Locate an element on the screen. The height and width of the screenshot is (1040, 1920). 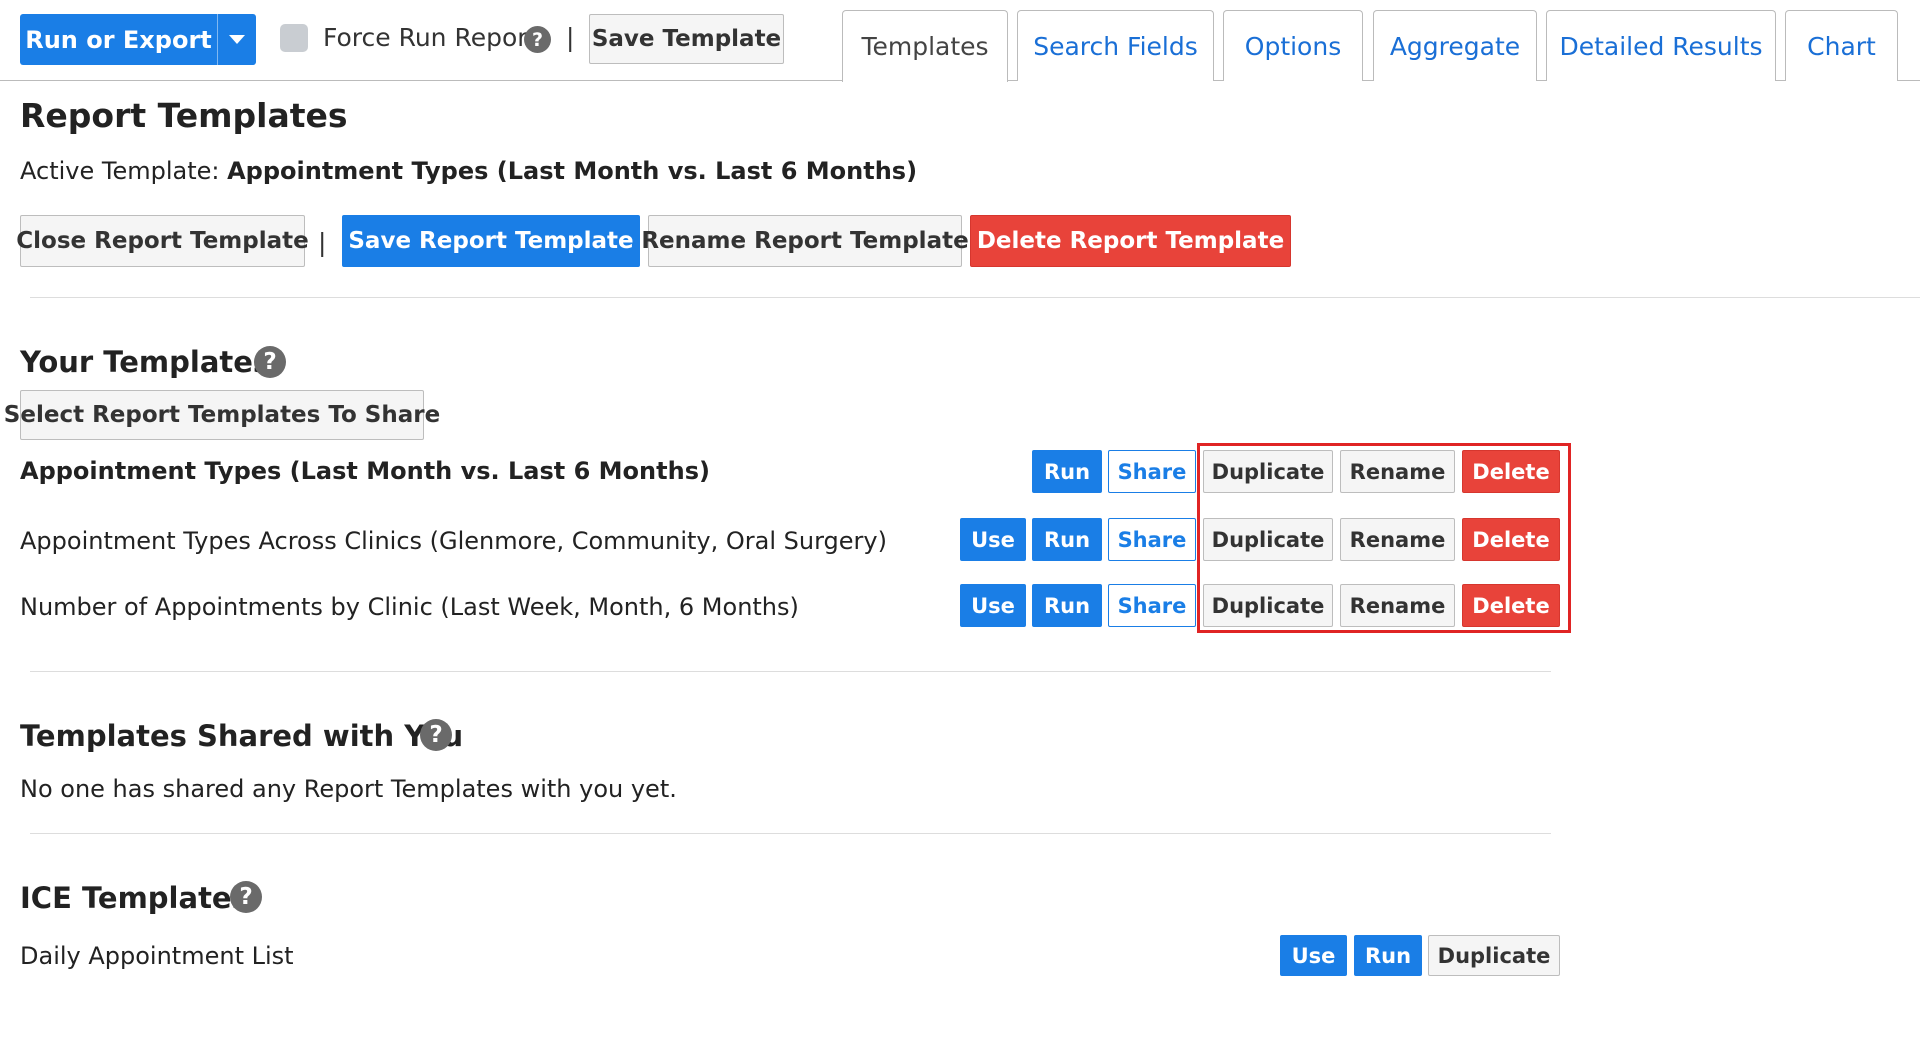
page-title: Report Templates is located at coordinates (184, 115).